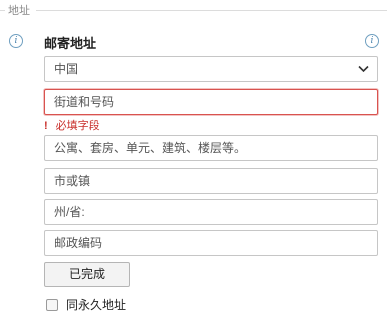 Image resolution: width=387 pixels, height=316 pixels. Describe the element at coordinates (78, 243) in the screenshot. I see `postal-placeholder: 邮政编码` at that location.